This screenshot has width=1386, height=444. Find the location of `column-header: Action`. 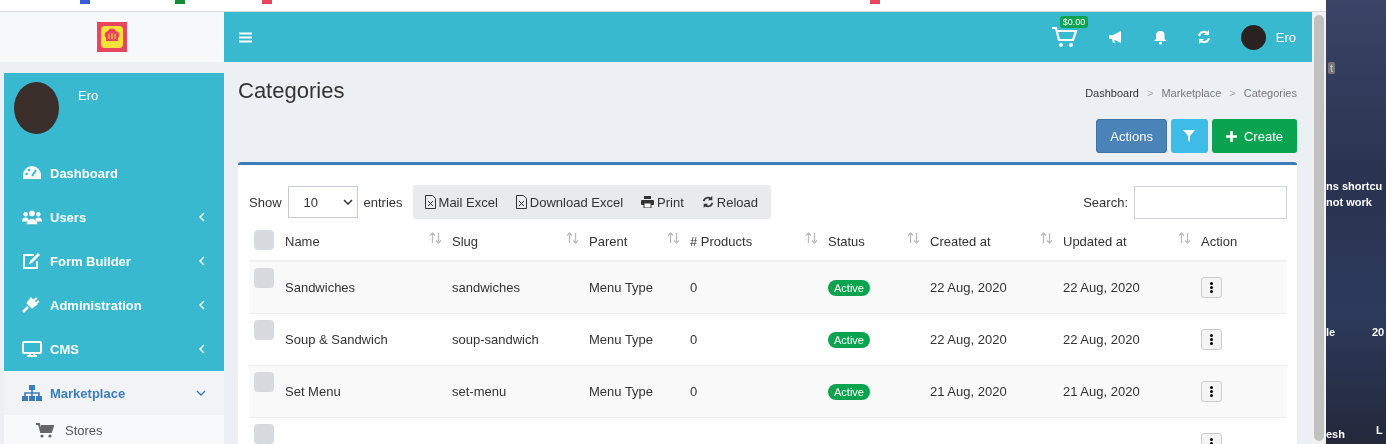

column-header: Action is located at coordinates (1219, 241).